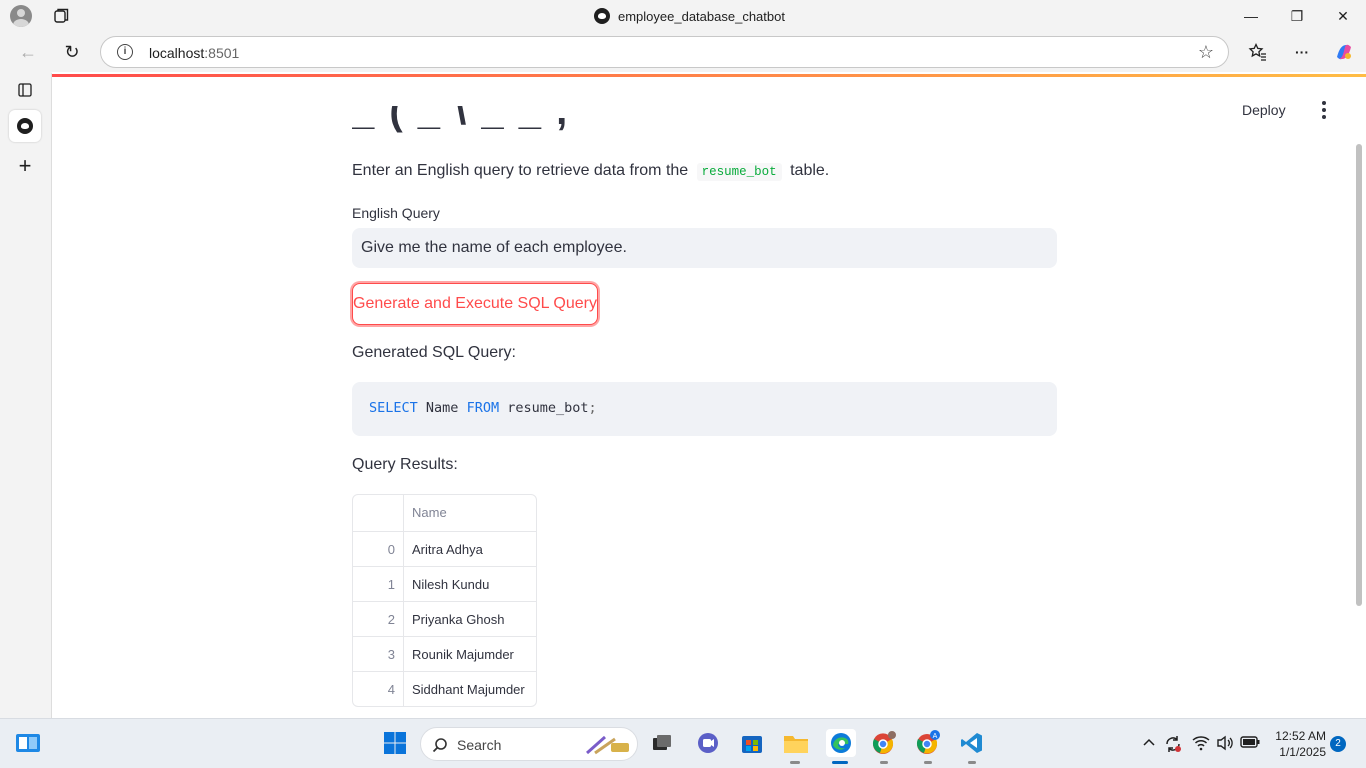  What do you see at coordinates (1300, 736) in the screenshot?
I see `clock-time: 12:52 AM` at bounding box center [1300, 736].